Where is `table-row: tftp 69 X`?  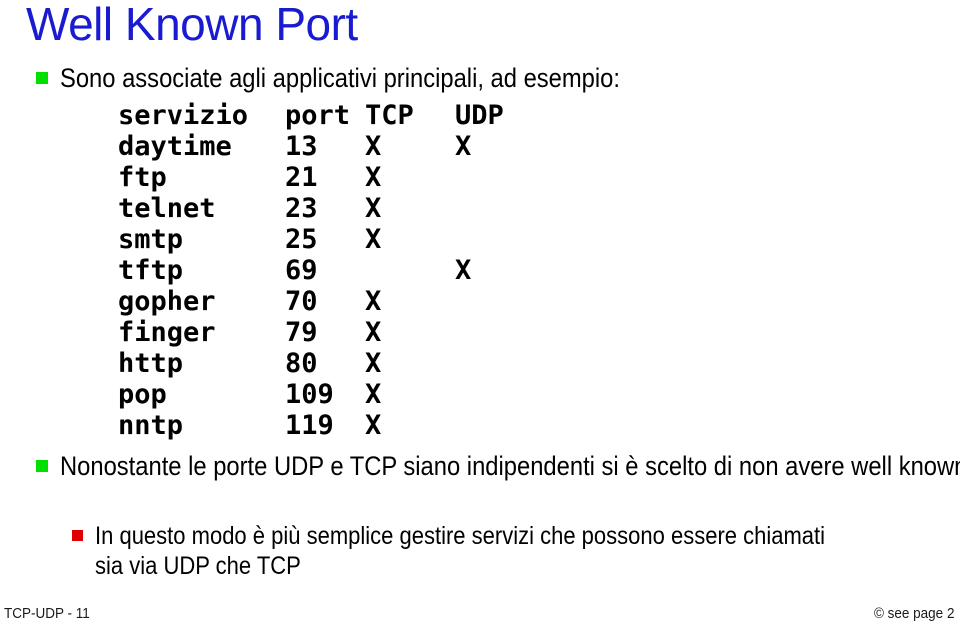
table-row: tftp 69 X is located at coordinates (326, 270).